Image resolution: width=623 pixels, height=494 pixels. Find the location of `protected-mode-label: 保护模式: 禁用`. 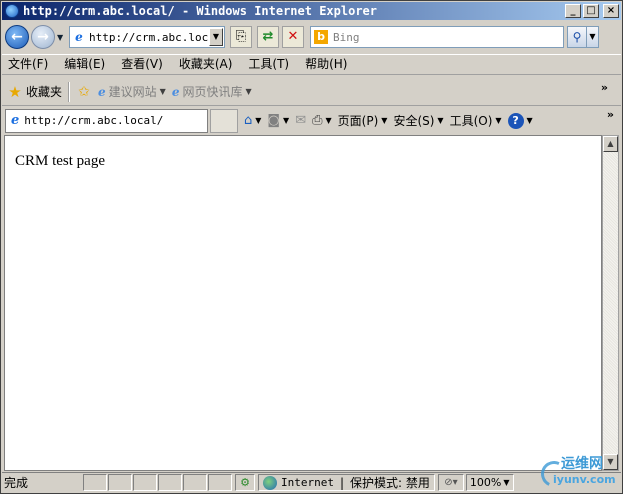

protected-mode-label: 保护模式: 禁用 is located at coordinates (390, 483).